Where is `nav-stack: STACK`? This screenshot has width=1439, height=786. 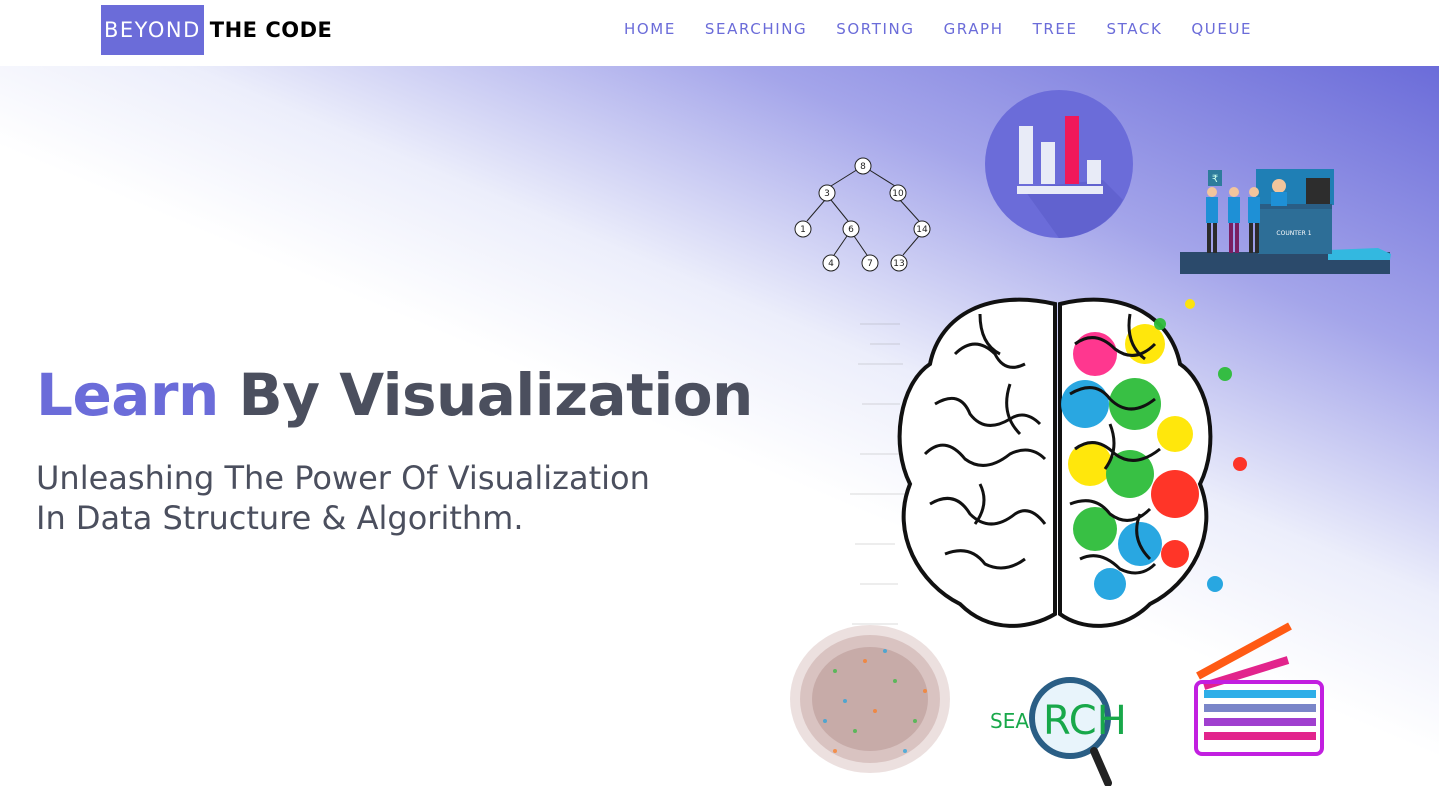
nav-stack: STACK is located at coordinates (1135, 29).